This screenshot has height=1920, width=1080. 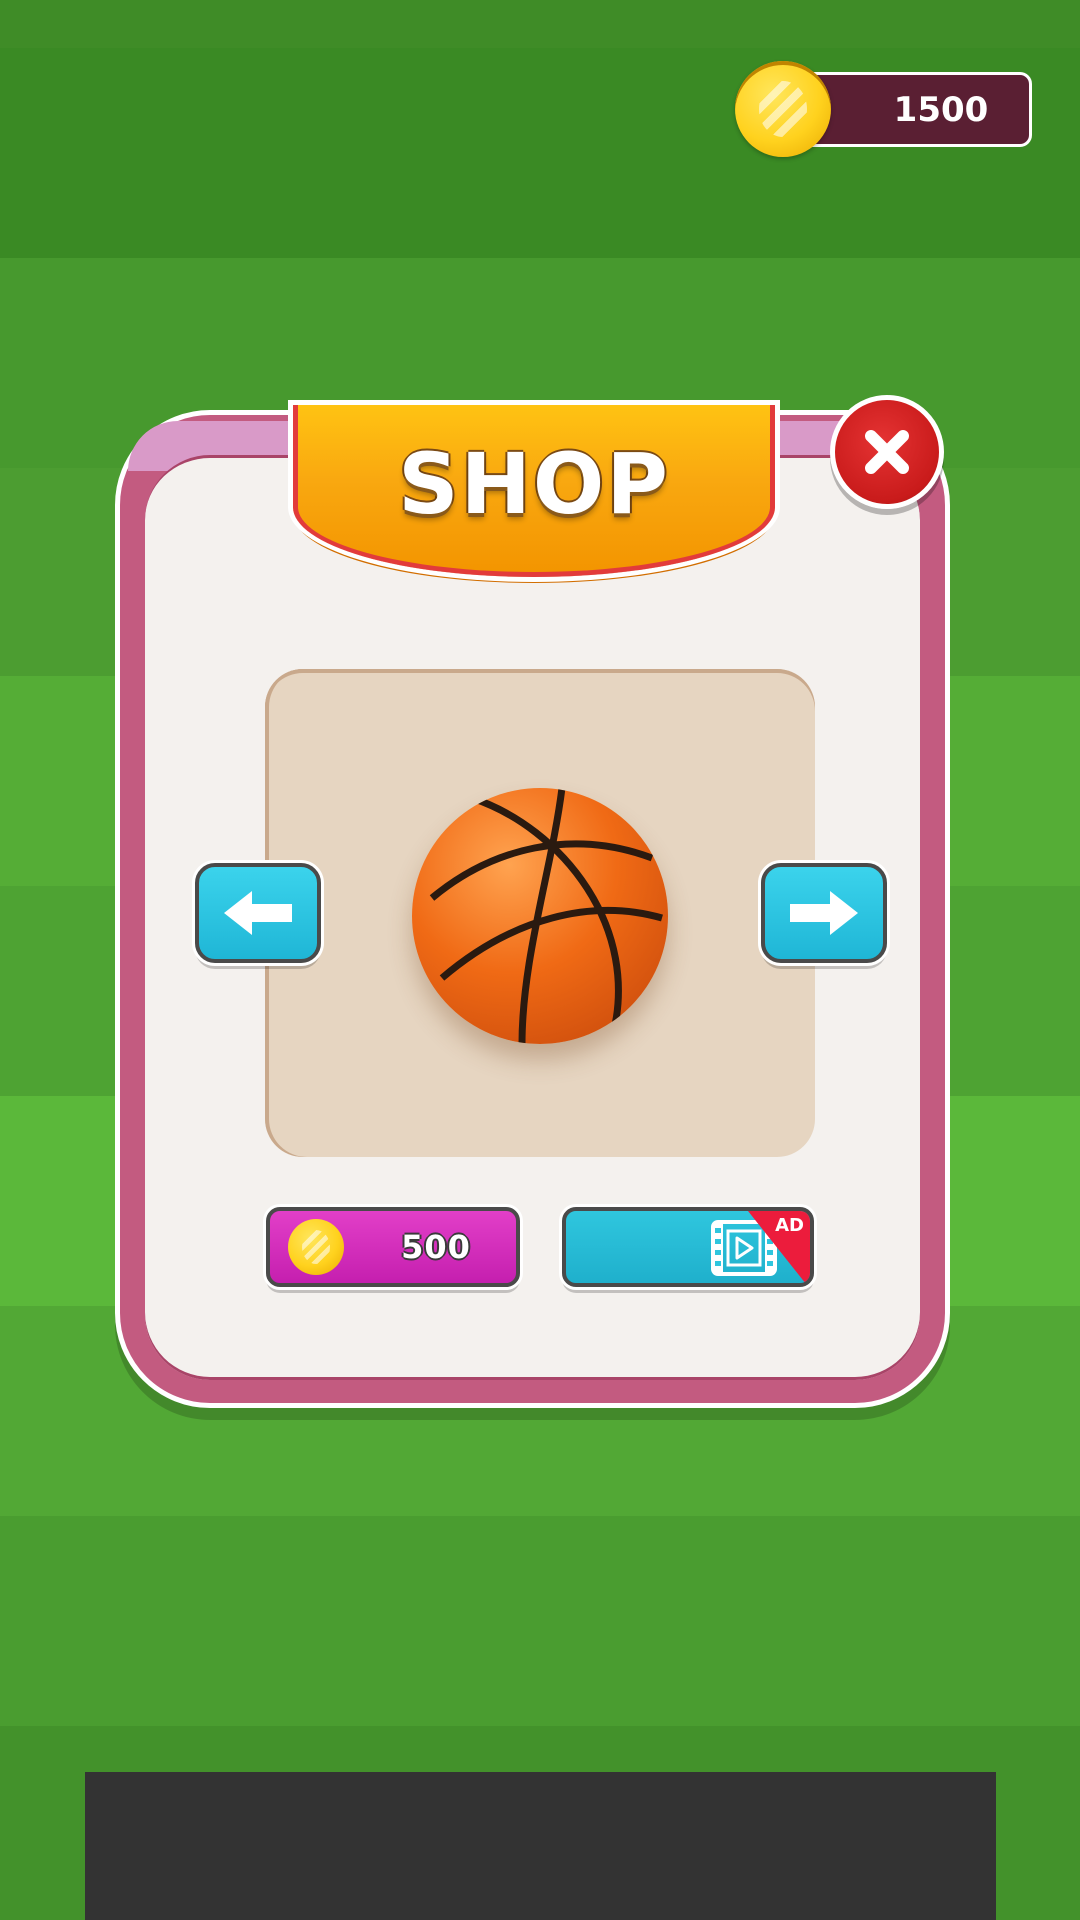 I want to click on ad-badge-label: AD, so click(x=789, y=1225).